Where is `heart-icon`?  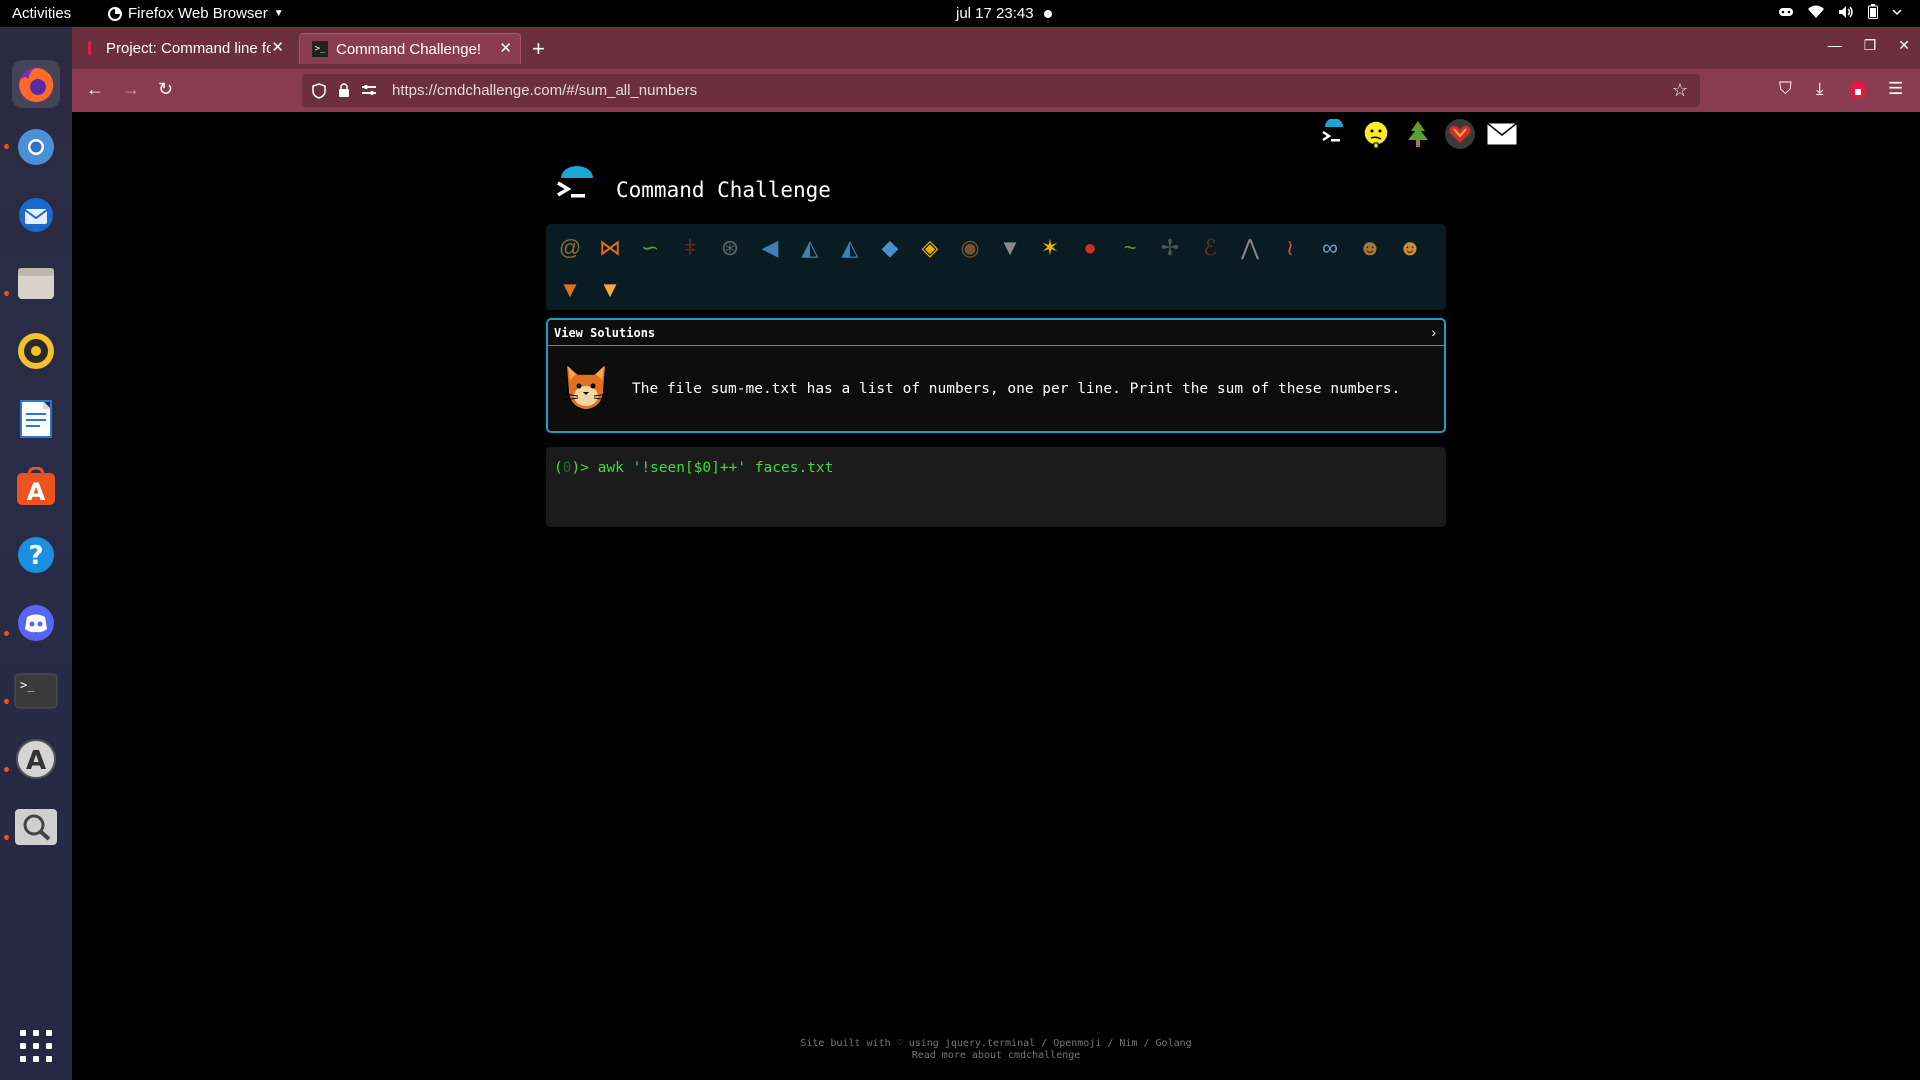 heart-icon is located at coordinates (1460, 134).